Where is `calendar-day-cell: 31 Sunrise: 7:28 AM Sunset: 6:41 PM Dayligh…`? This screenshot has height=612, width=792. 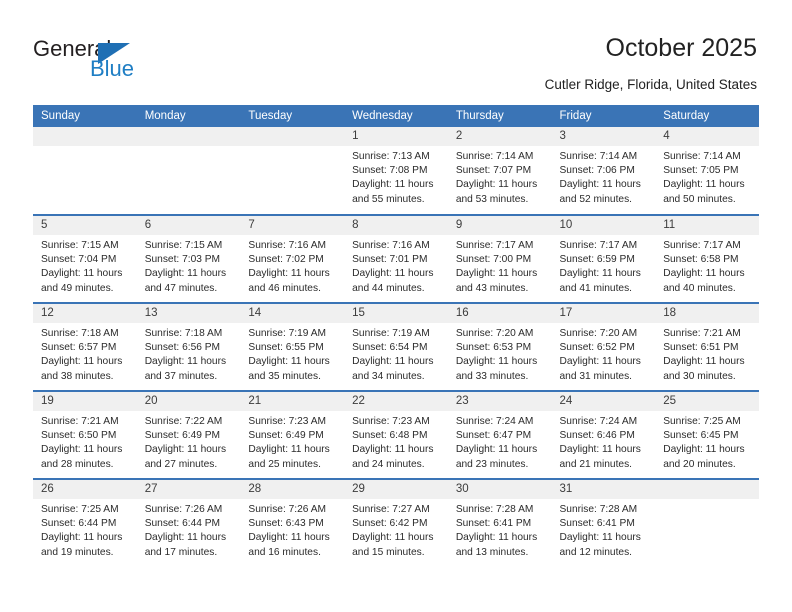
calendar-day-cell: 31 Sunrise: 7:28 AM Sunset: 6:41 PM Dayligh… is located at coordinates (603, 522).